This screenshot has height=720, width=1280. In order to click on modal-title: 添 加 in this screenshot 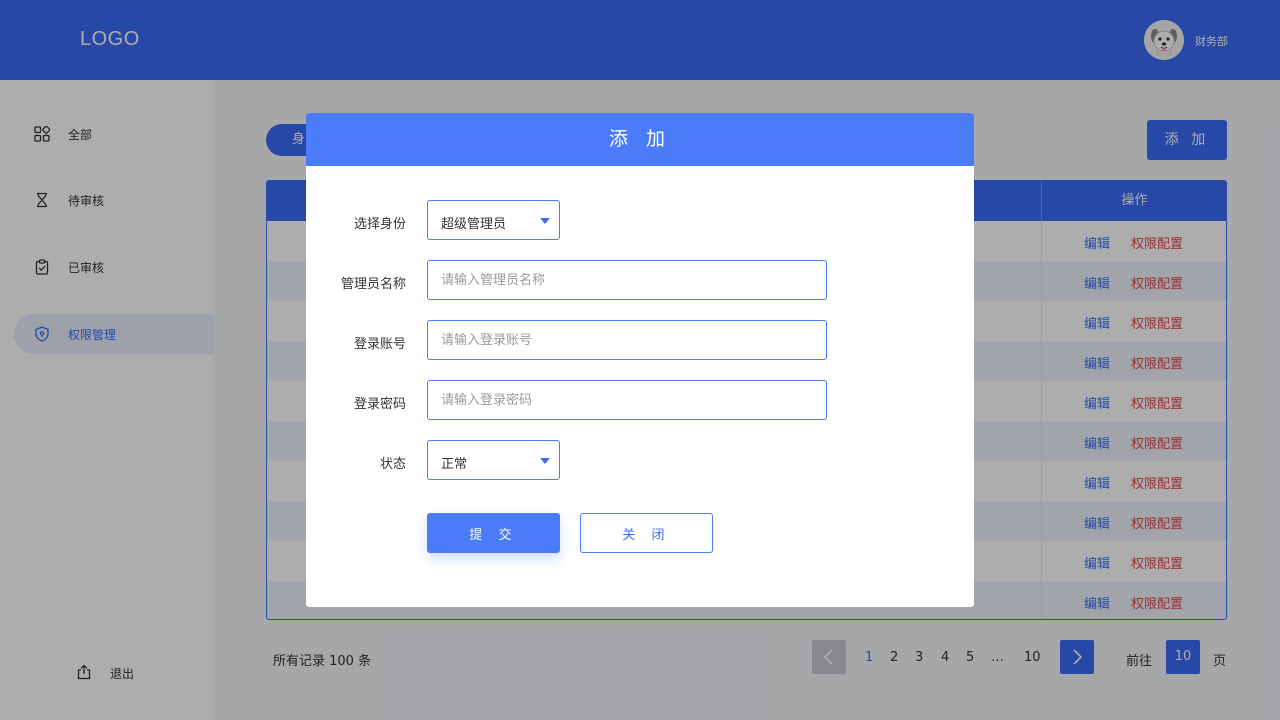, I will do `click(640, 139)`.